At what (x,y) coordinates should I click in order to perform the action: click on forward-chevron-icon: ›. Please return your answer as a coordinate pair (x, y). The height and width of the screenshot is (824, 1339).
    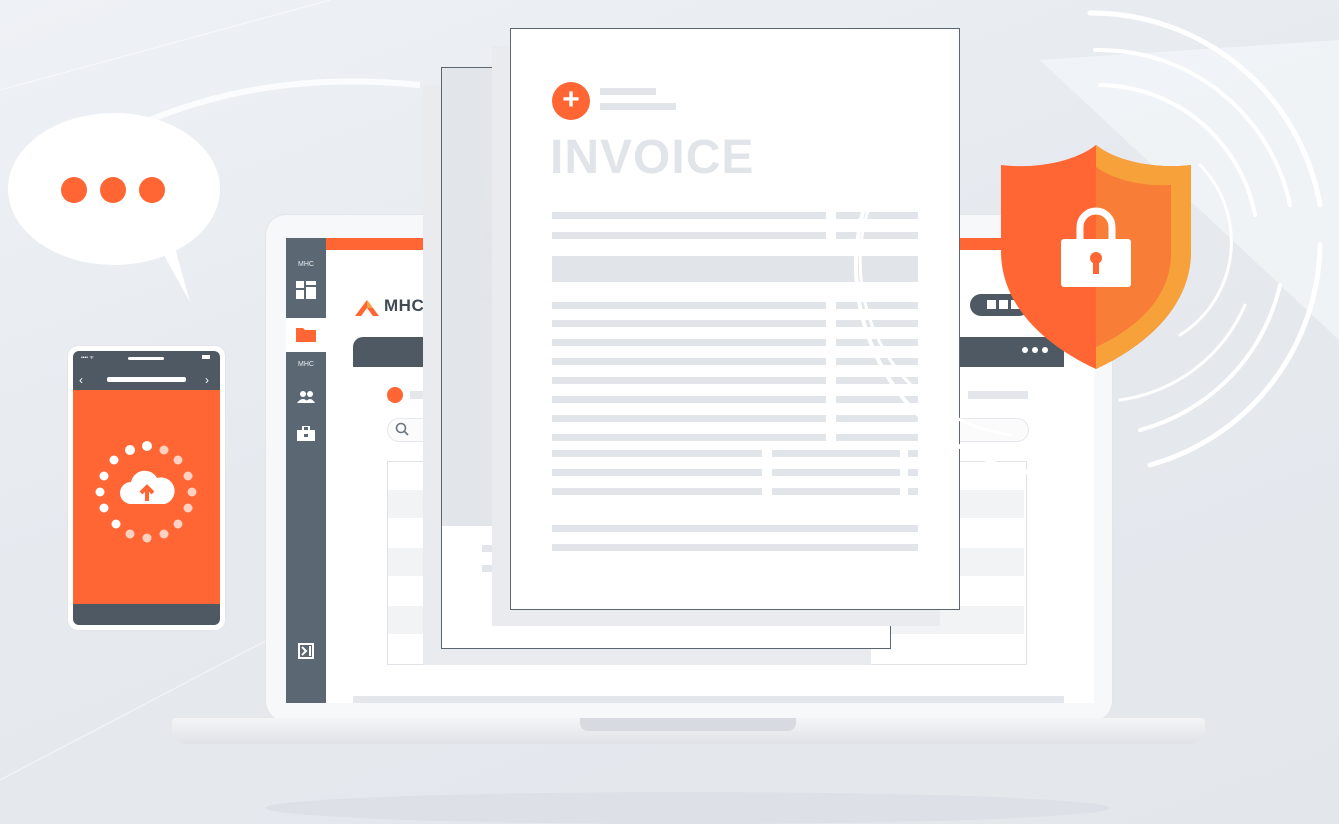
    Looking at the image, I should click on (207, 380).